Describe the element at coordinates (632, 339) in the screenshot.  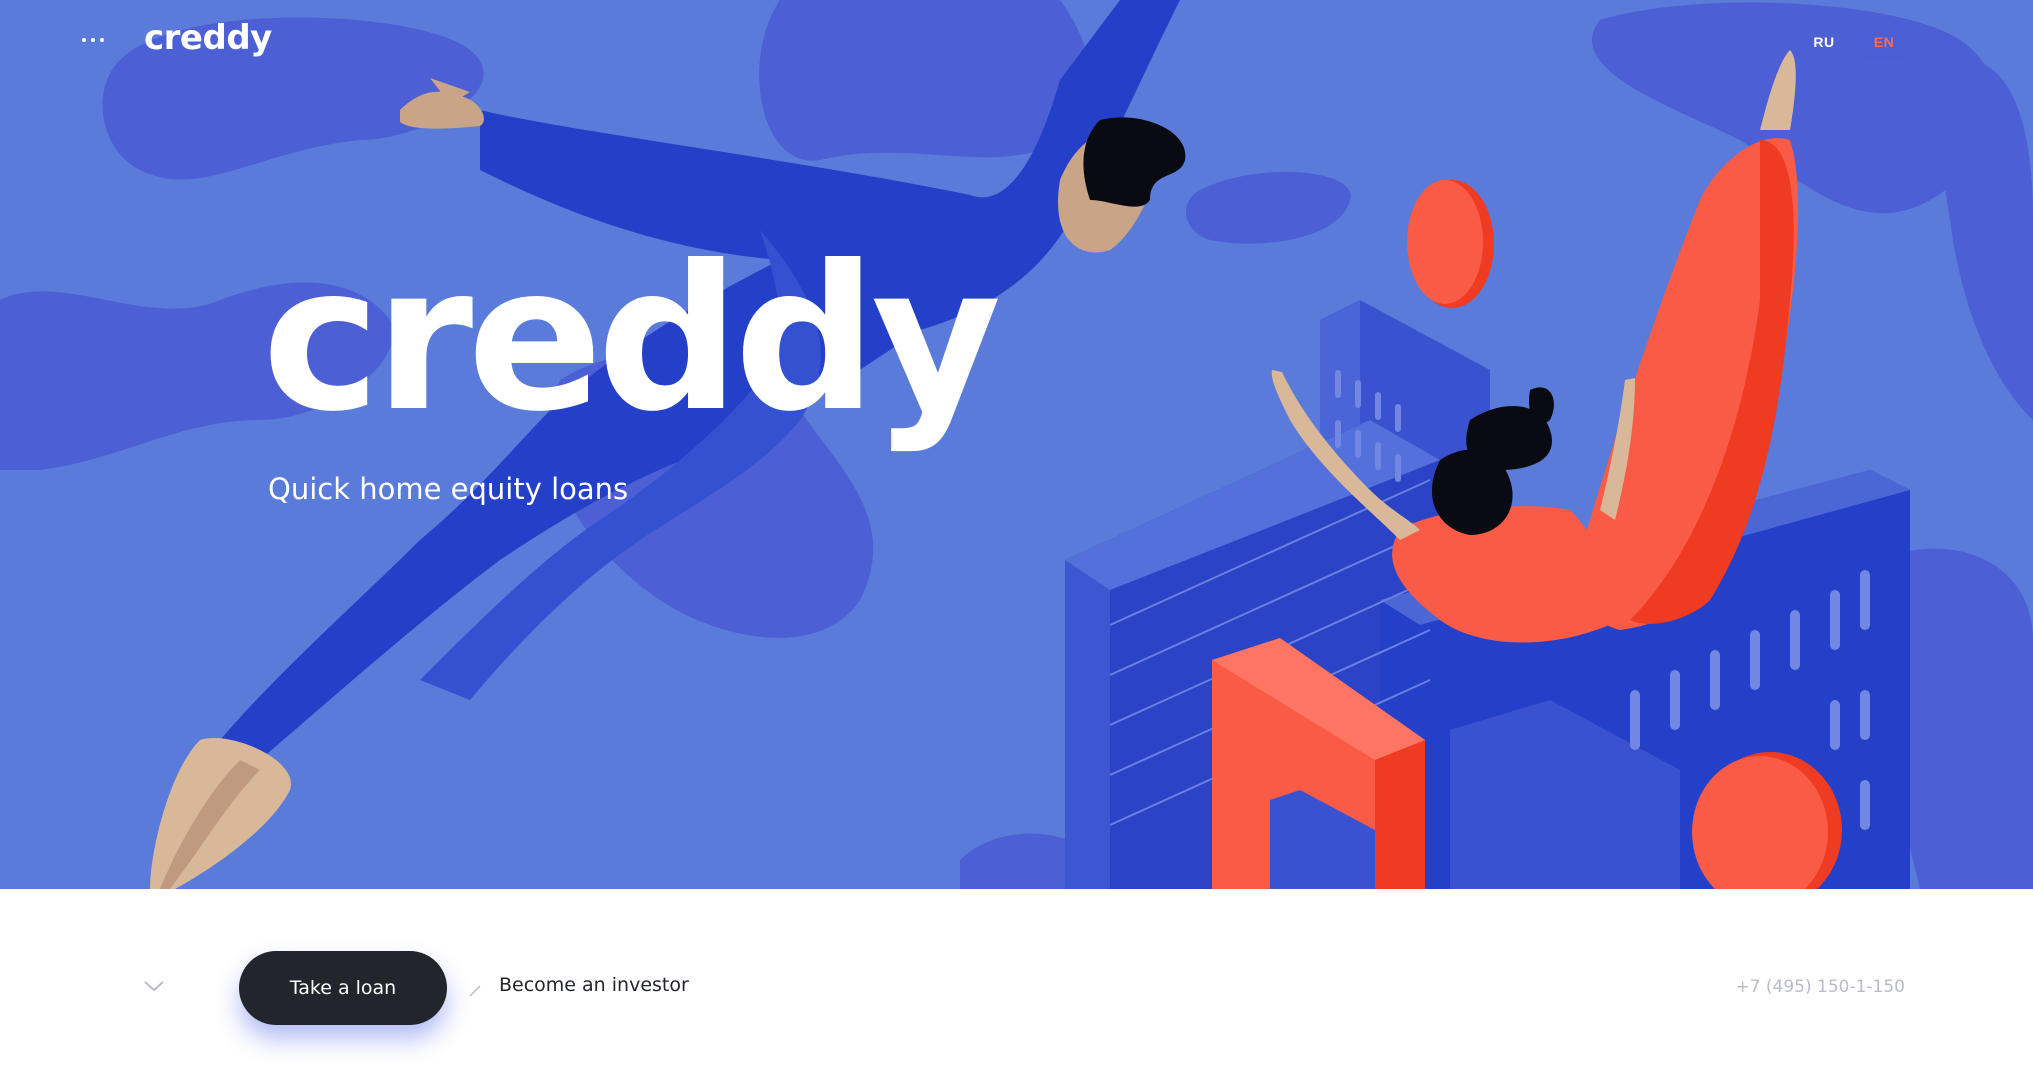
I see `hero-logo: creddy` at that location.